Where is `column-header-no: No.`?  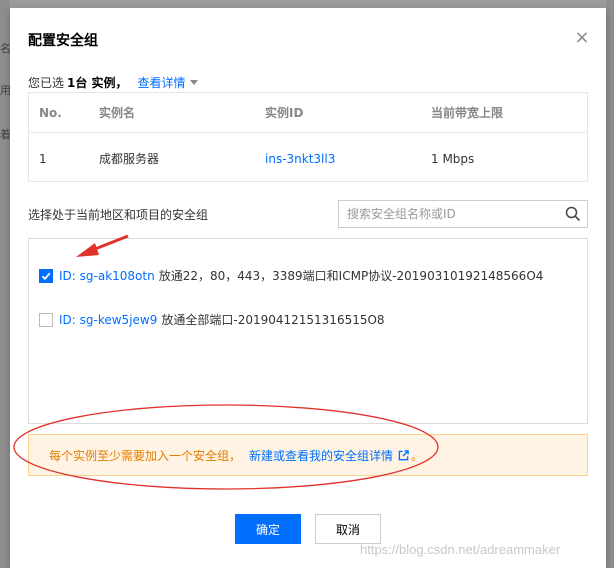 column-header-no: No. is located at coordinates (50, 113).